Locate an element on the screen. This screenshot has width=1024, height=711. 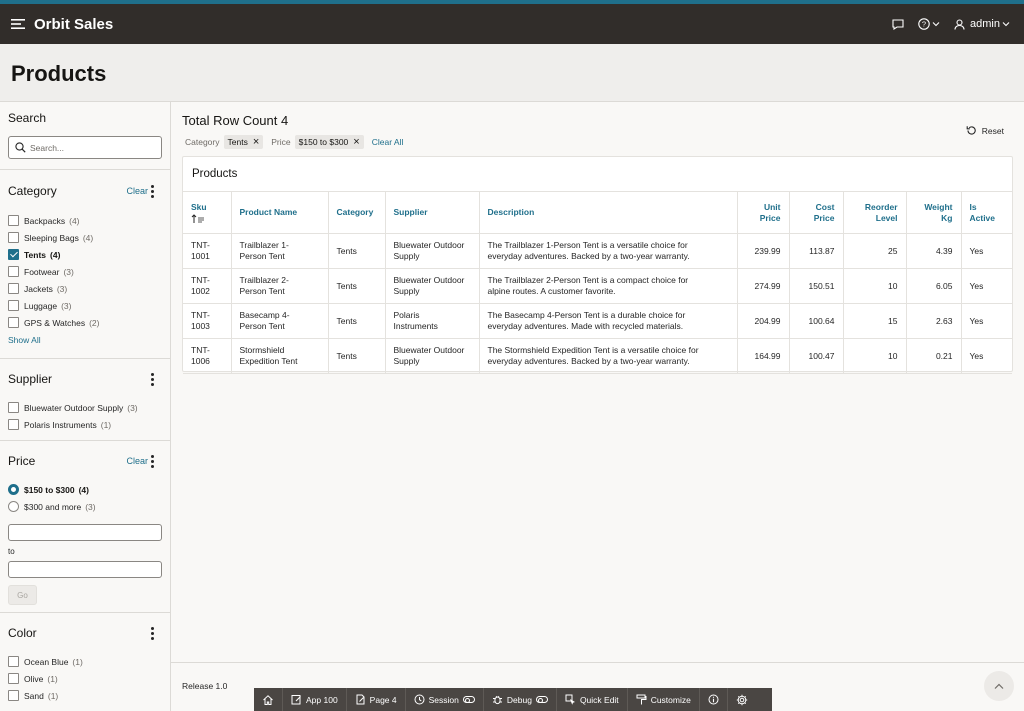
color-actions-menu-icon is located at coordinates (152, 633).